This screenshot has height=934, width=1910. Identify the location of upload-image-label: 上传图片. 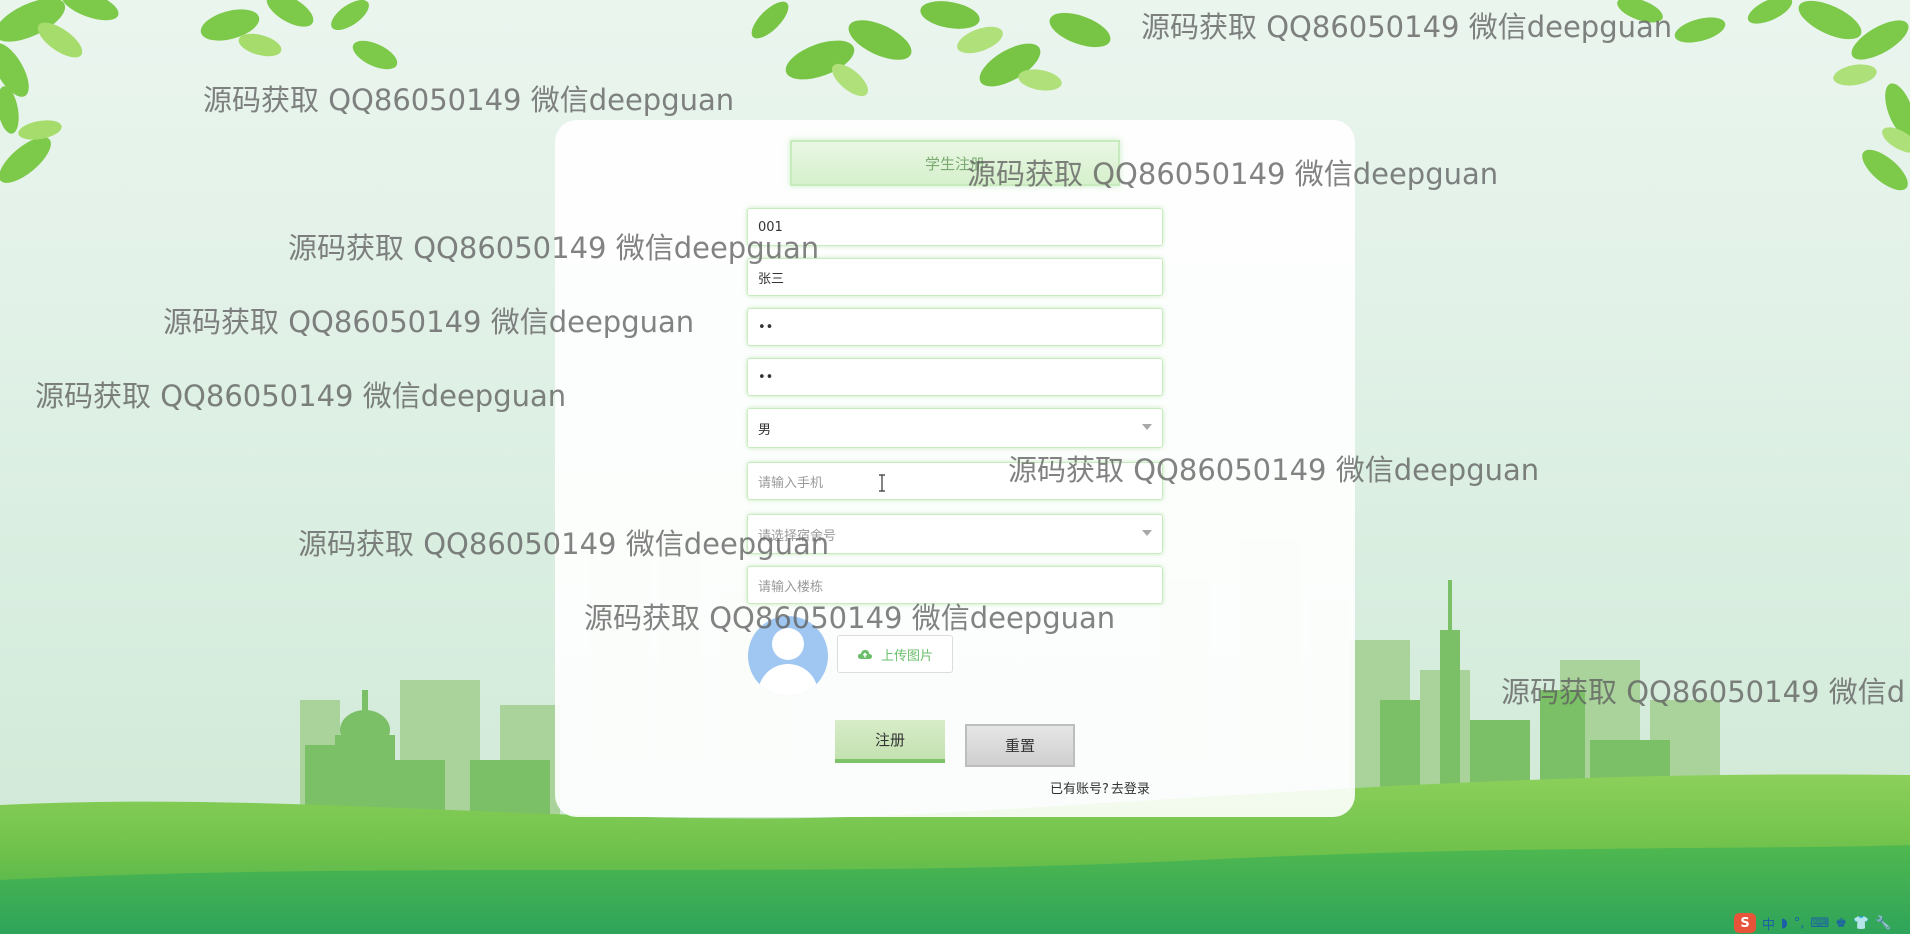
(906, 656).